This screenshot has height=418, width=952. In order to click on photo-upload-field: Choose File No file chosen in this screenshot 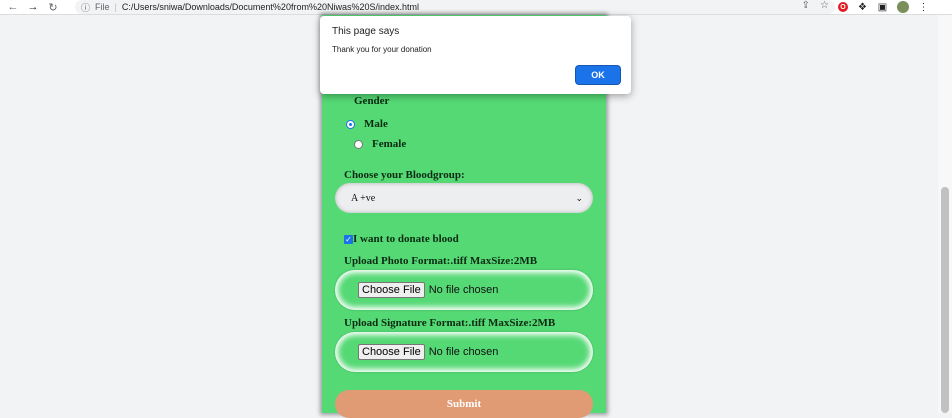, I will do `click(464, 290)`.